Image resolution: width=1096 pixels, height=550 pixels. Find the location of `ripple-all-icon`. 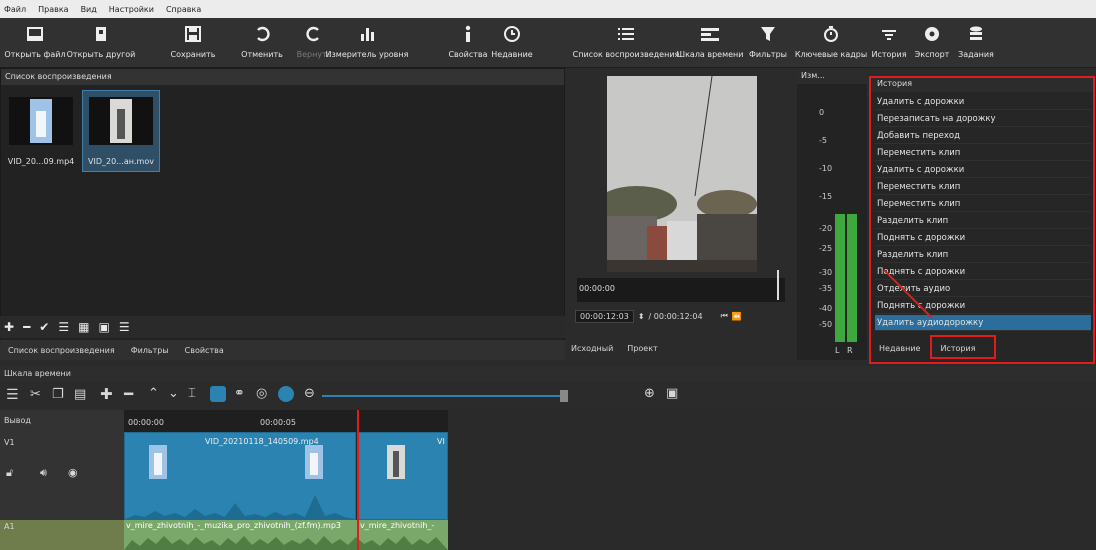

ripple-all-icon is located at coordinates (286, 394).